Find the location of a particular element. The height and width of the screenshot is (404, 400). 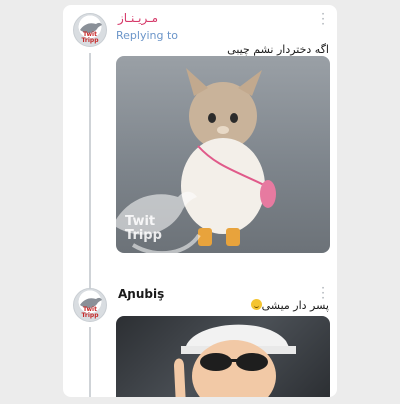

tweet-image-boy is located at coordinates (223, 356).